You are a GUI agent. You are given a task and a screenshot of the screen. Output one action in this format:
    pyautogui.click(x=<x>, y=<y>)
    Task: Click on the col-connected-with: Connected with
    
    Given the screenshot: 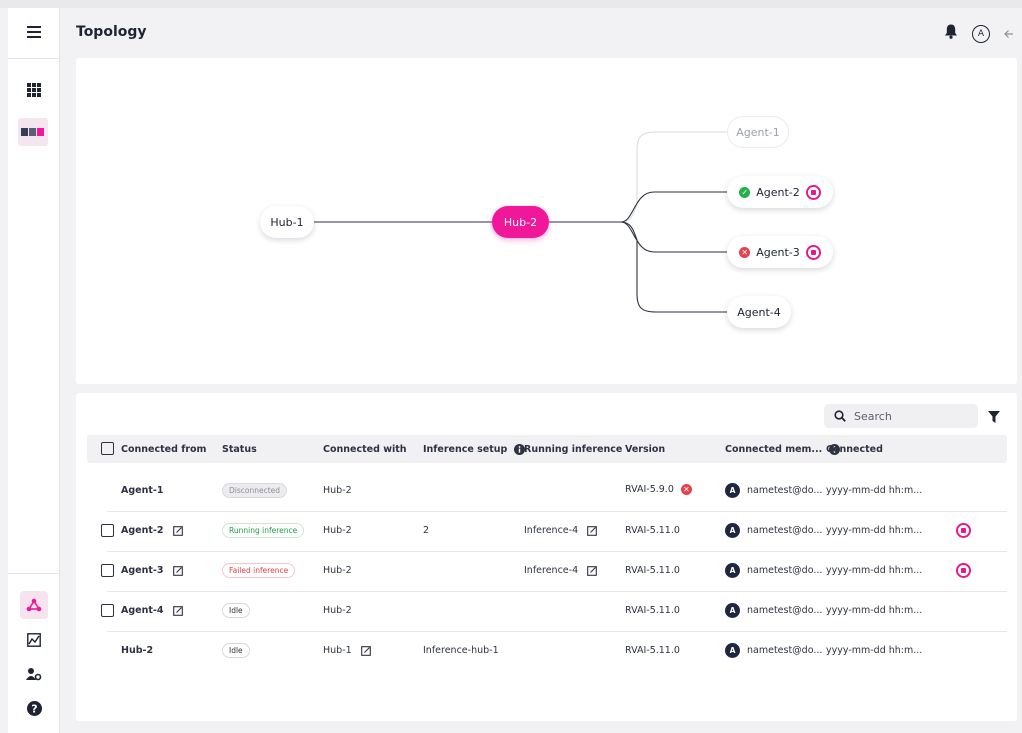 What is the action you would take?
    pyautogui.click(x=365, y=449)
    